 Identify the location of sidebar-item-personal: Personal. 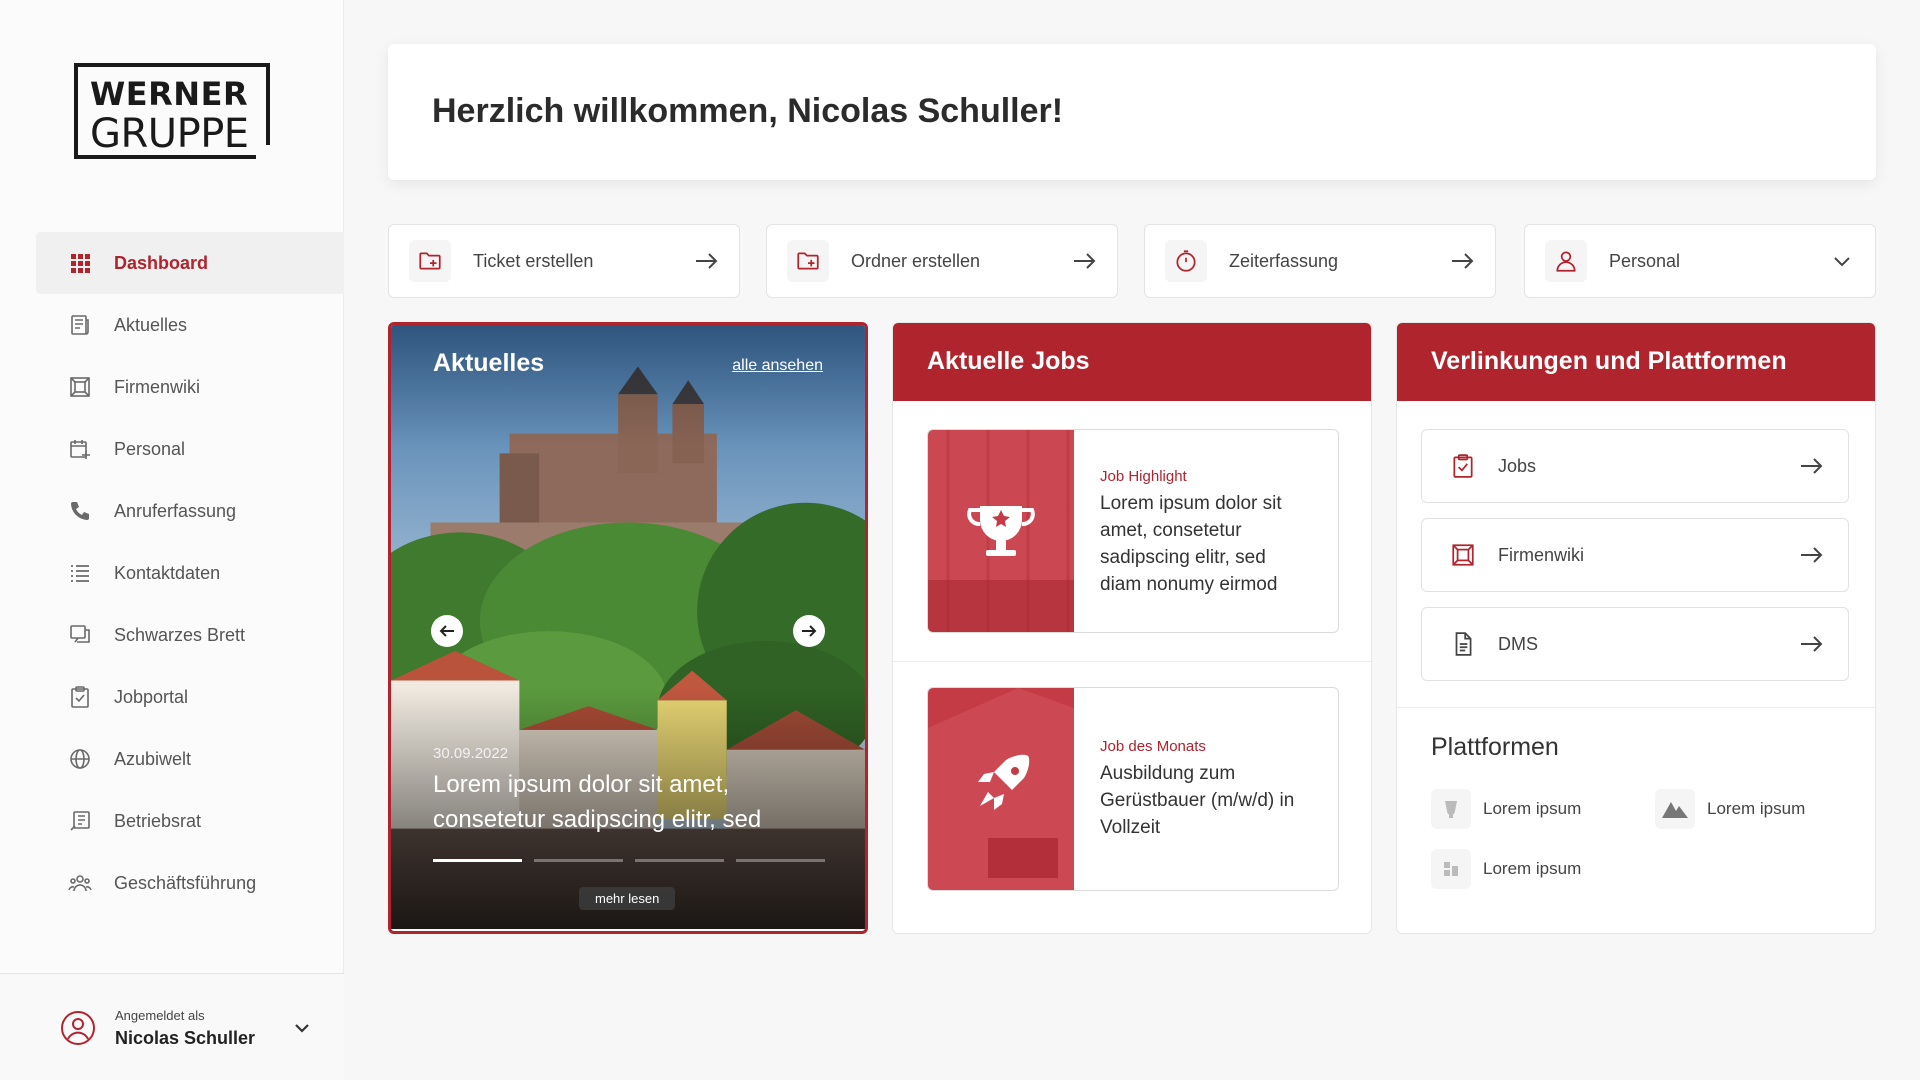
(190, 449).